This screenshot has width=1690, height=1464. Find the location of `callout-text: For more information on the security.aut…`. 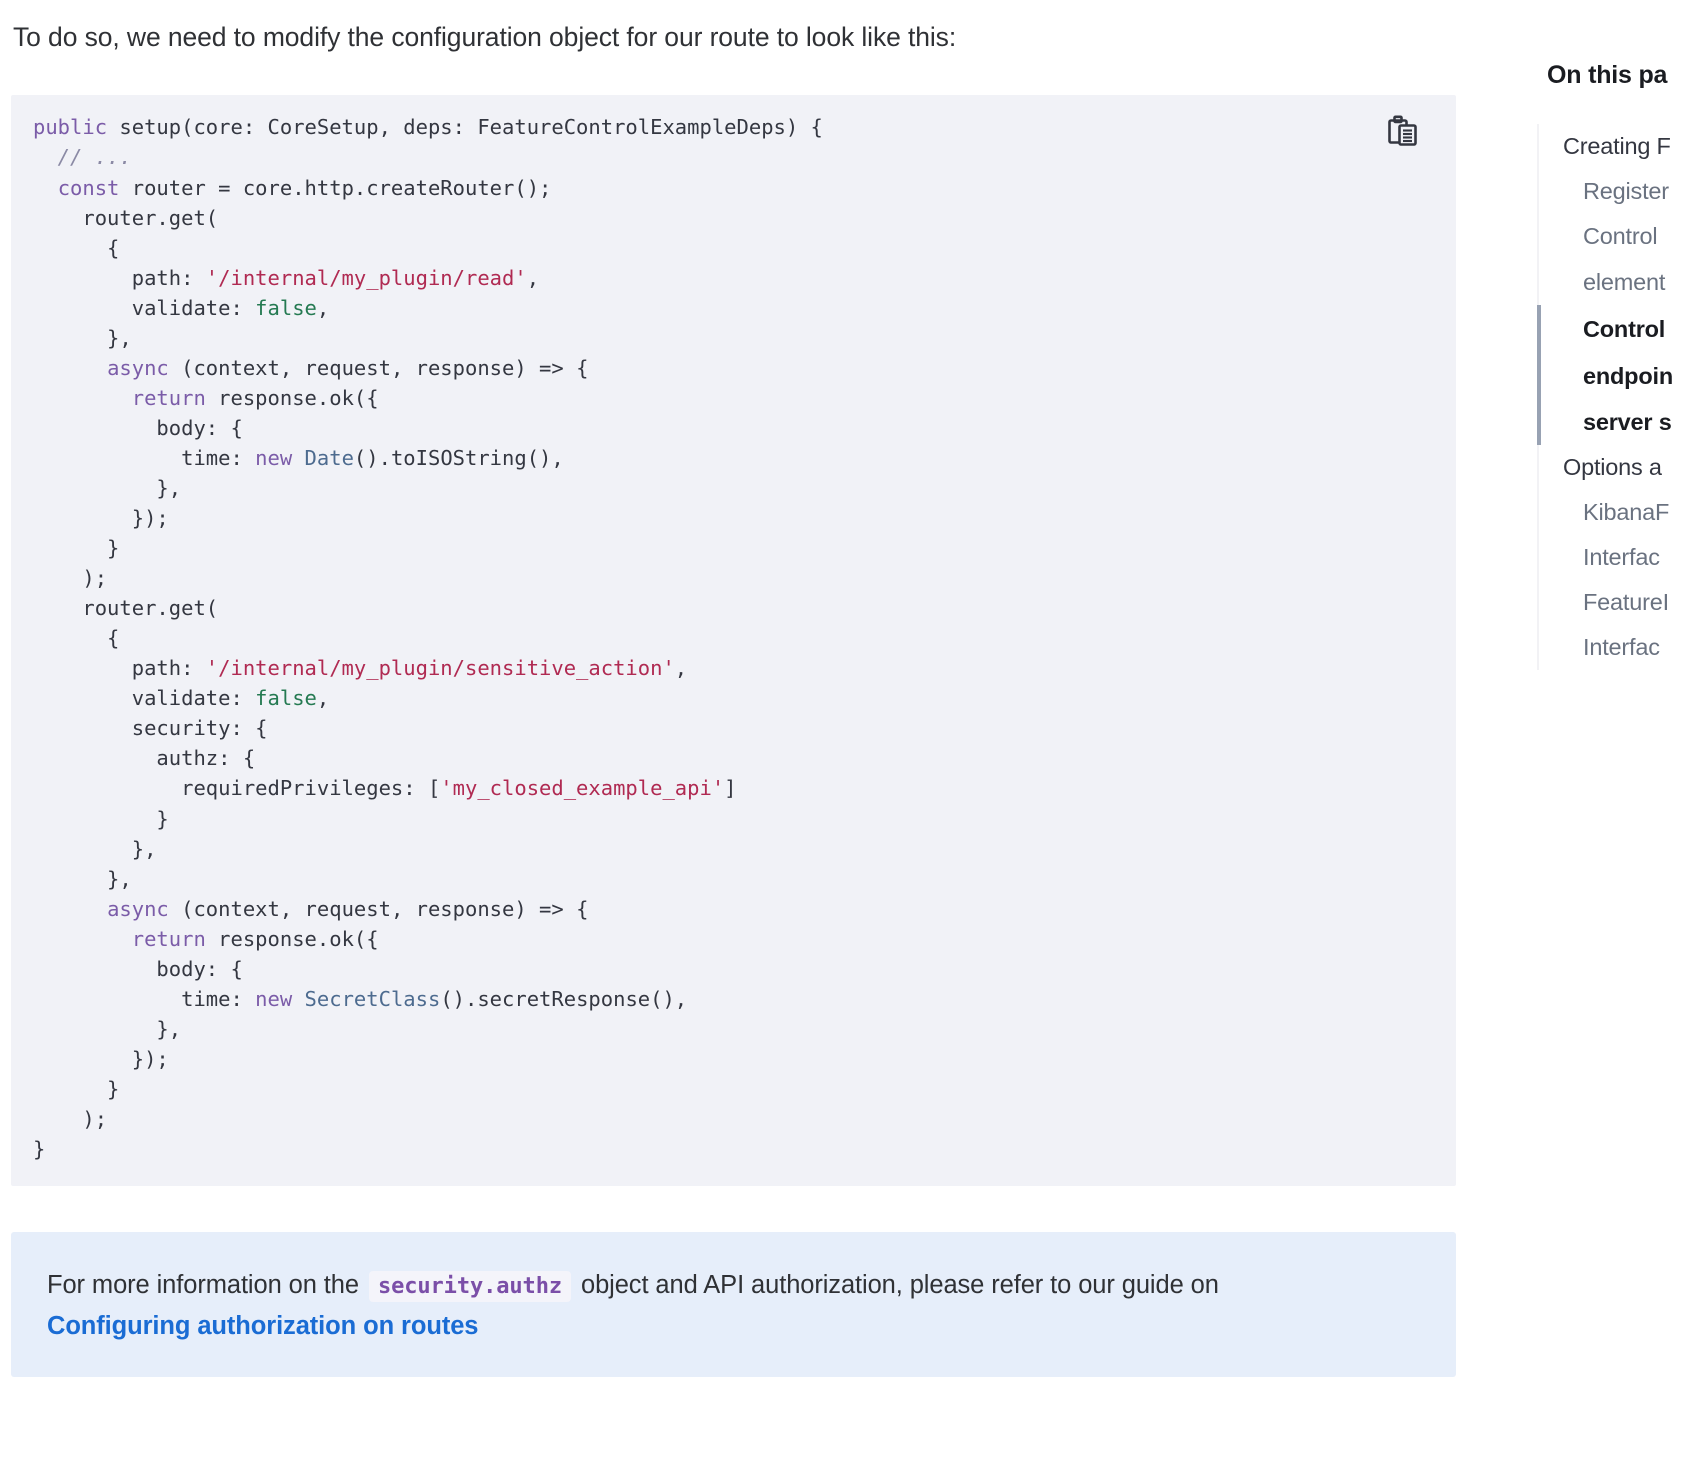

callout-text: For more information on the security.aut… is located at coordinates (733, 1286).